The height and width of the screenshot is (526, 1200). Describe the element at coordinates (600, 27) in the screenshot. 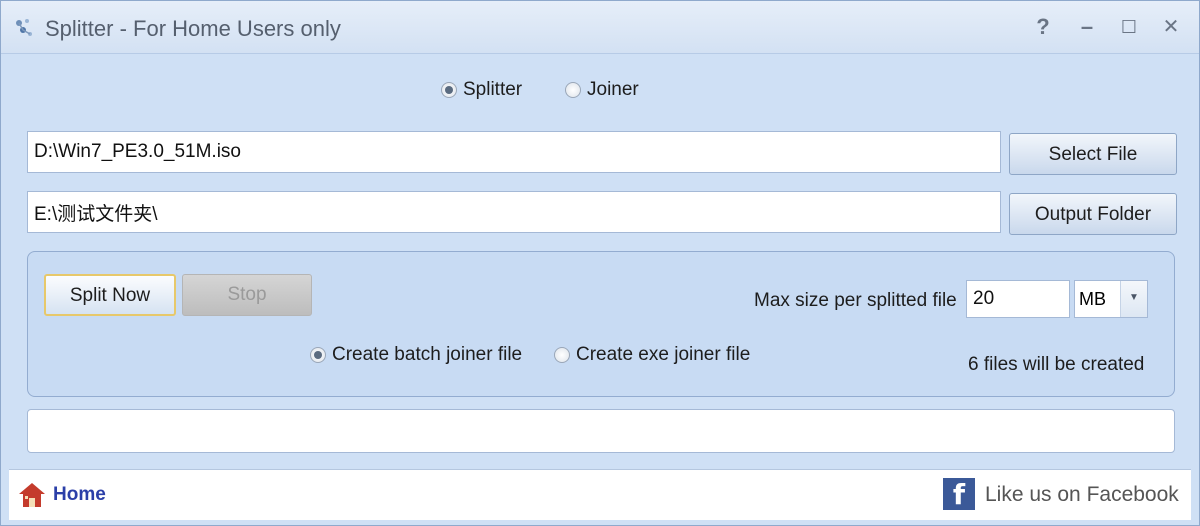

I see `title-bar: Splitter - For Home Users only ? – ☐ ✕` at that location.